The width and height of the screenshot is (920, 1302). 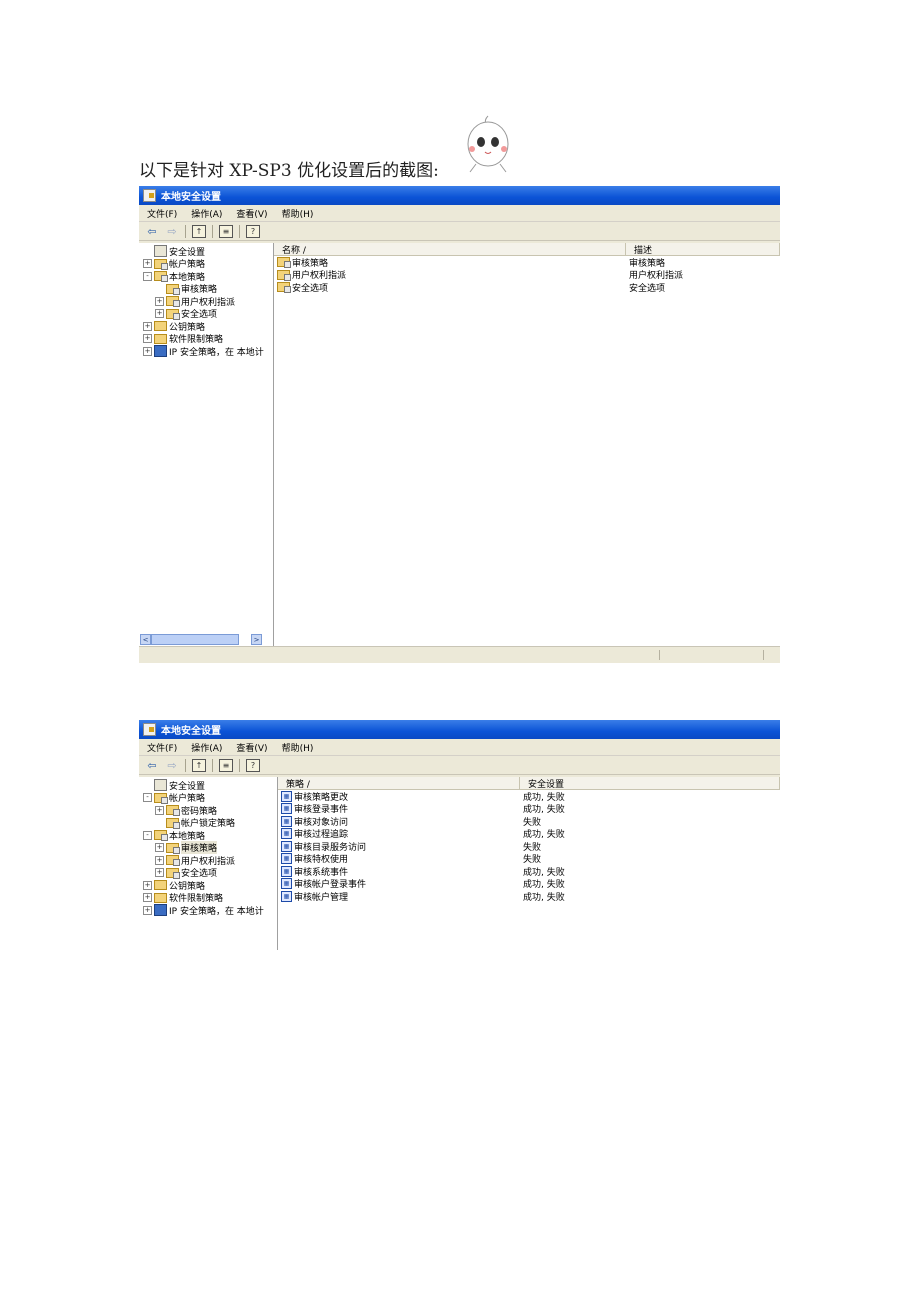 What do you see at coordinates (216, 352) in the screenshot?
I see `tree-item-label: IP 安全策略，在 本地计` at bounding box center [216, 352].